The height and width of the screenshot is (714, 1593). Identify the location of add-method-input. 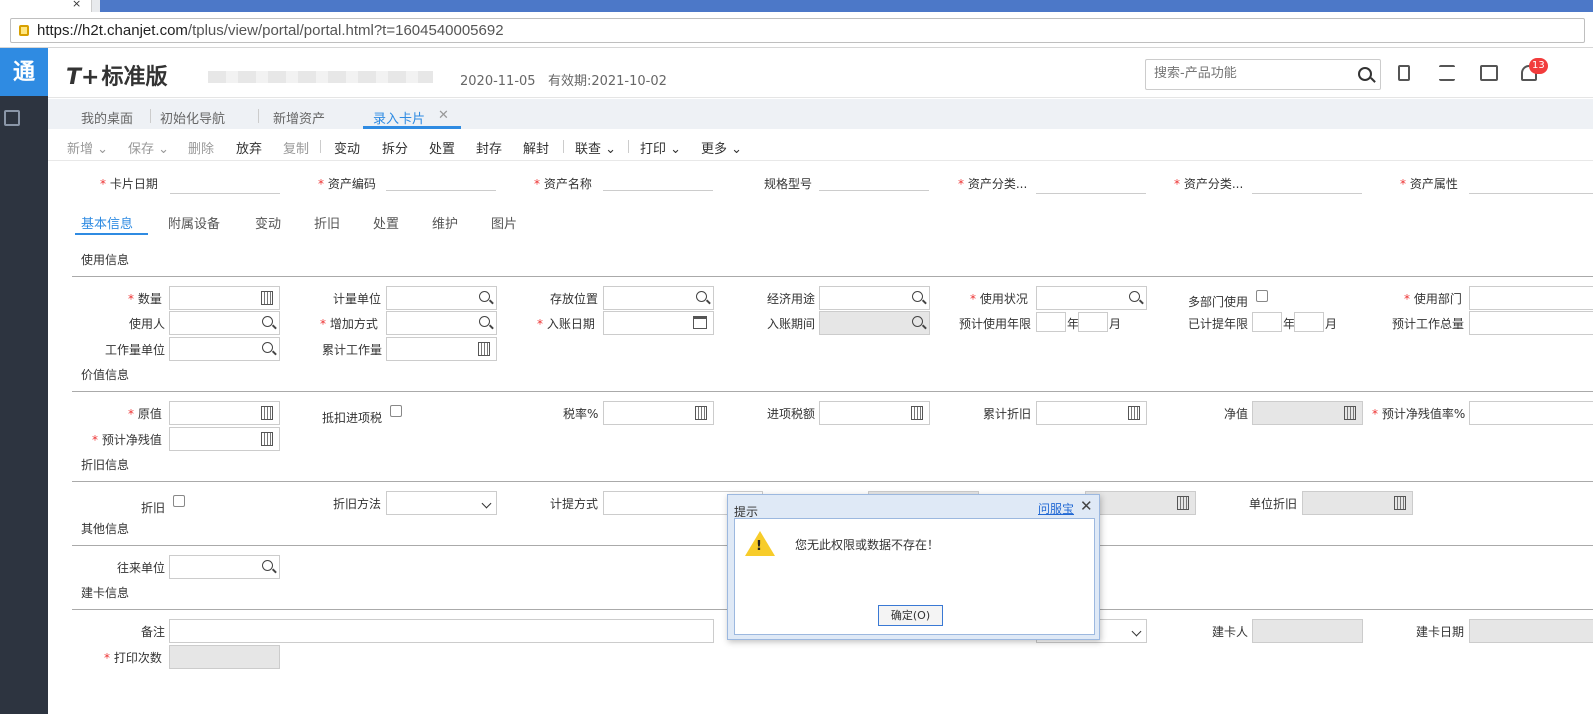
(441, 323).